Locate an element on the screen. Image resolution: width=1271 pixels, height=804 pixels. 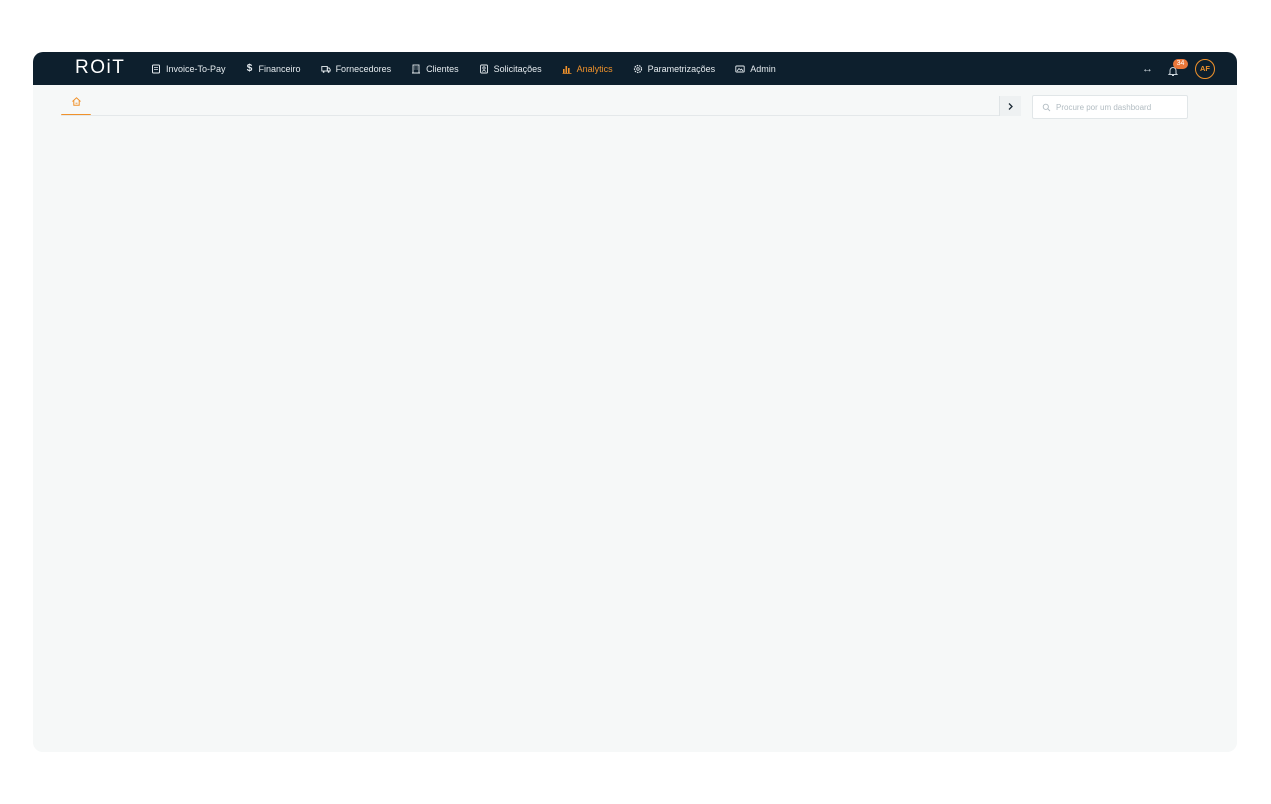
nav-item-admin: Admin is located at coordinates (755, 69).